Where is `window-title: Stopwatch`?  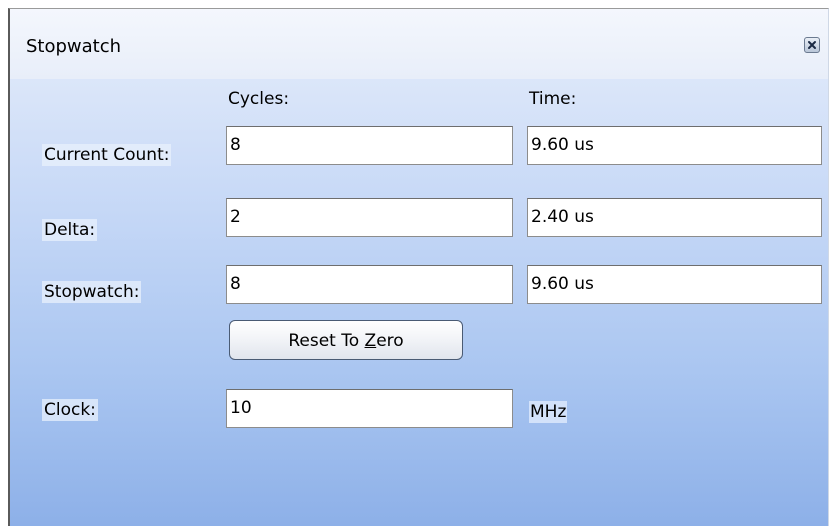 window-title: Stopwatch is located at coordinates (74, 46).